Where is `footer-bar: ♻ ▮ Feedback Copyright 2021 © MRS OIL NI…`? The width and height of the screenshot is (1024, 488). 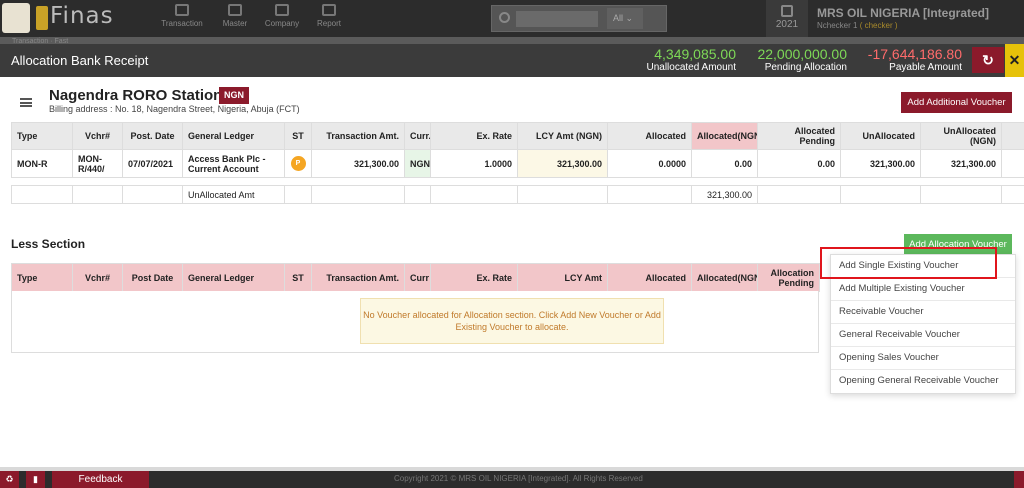
footer-bar: ♻ ▮ Feedback Copyright 2021 © MRS OIL NI… is located at coordinates (512, 479).